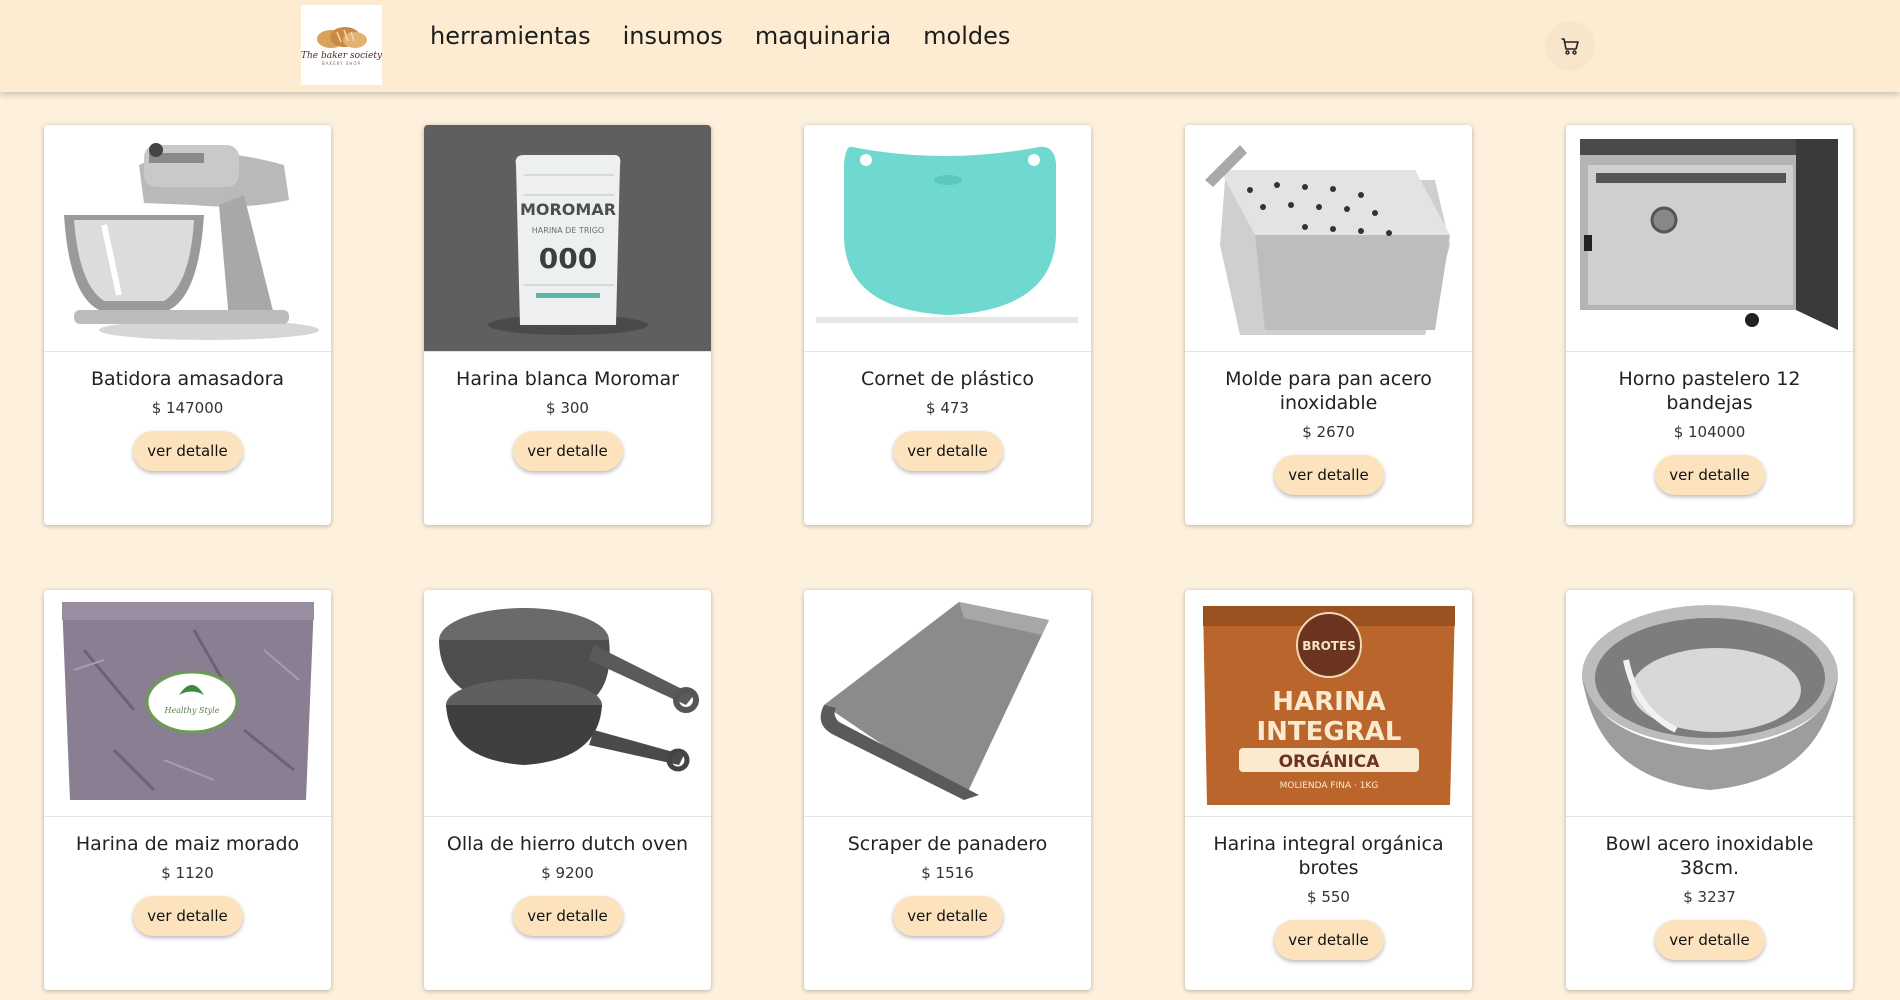 This screenshot has height=1000, width=1900. I want to click on nav-link-insumos: insumos, so click(673, 36).